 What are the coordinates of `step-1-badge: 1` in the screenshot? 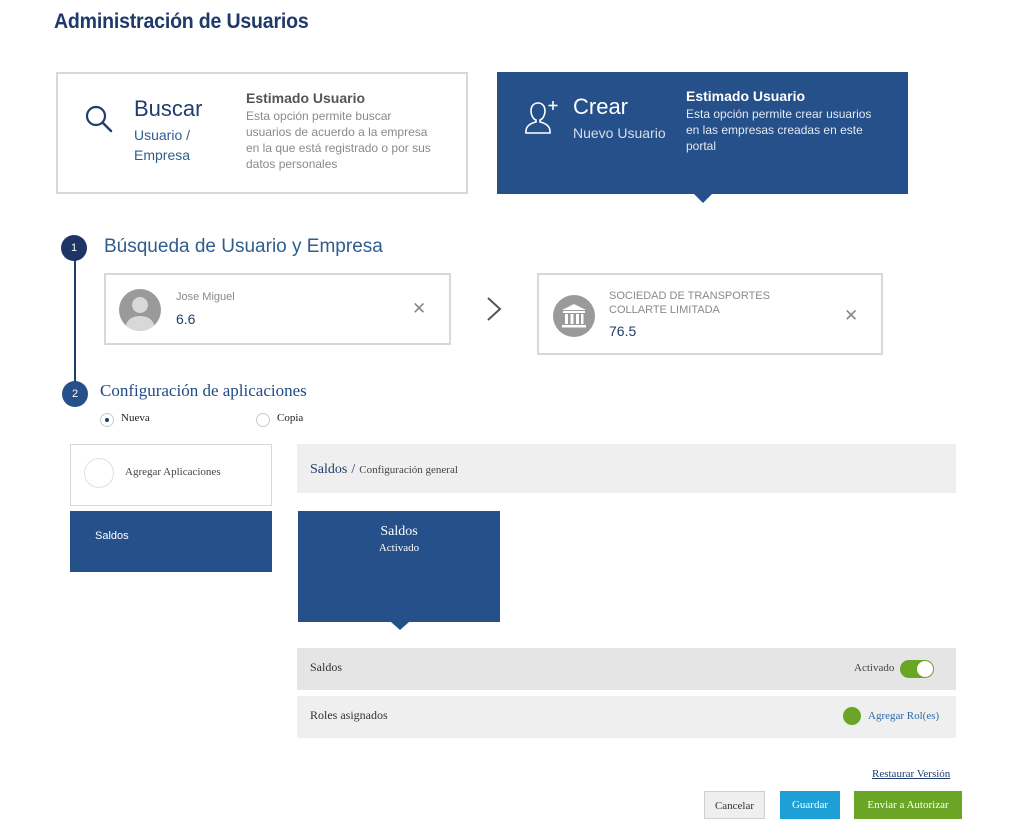 It's located at (74, 248).